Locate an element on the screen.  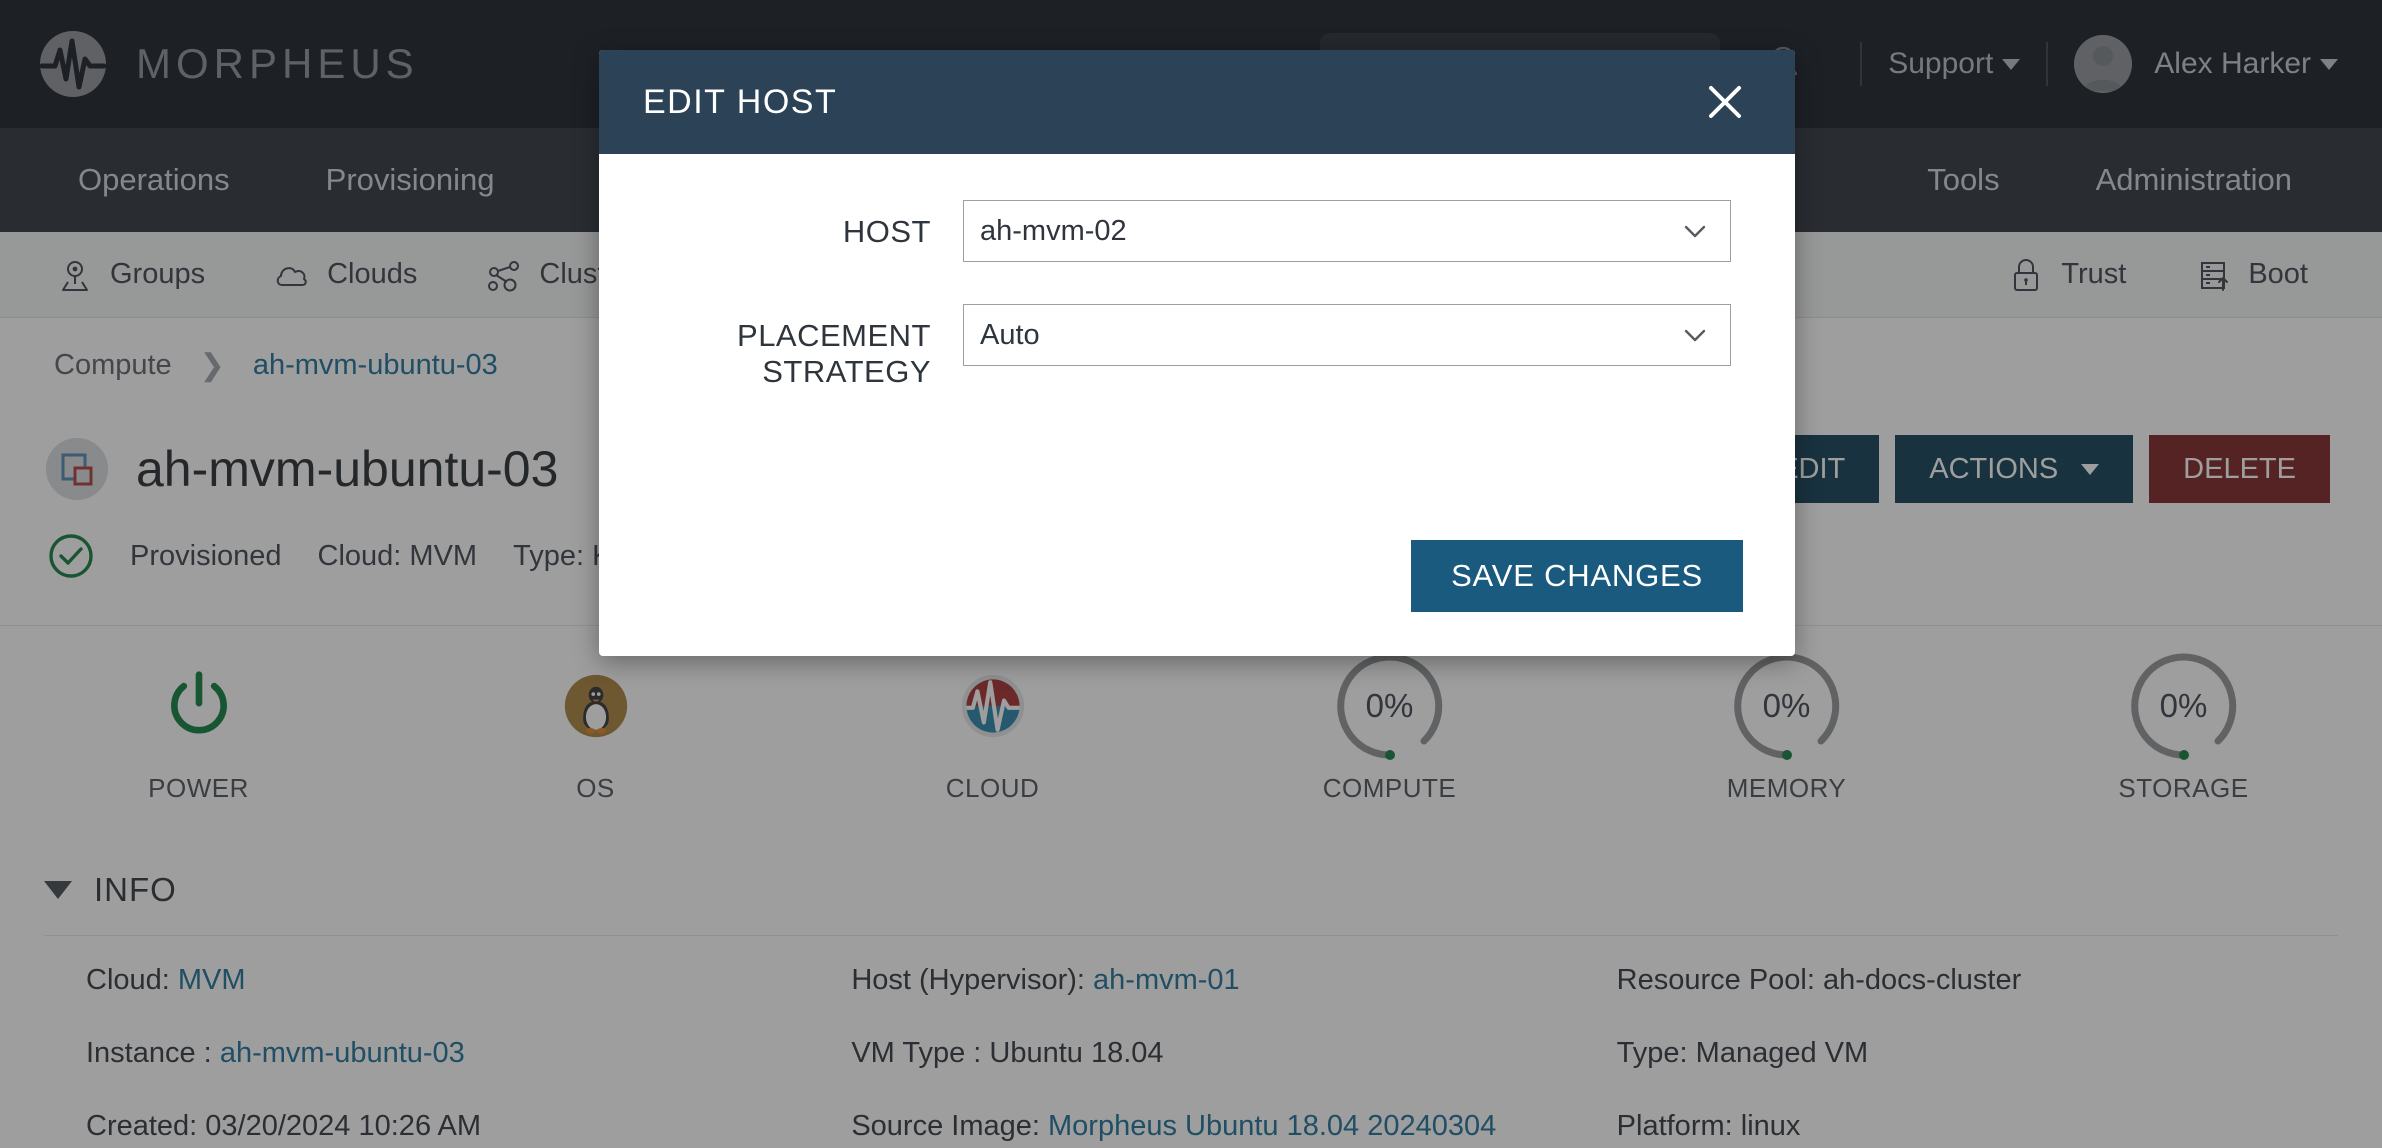
modal-title: EDIT HOST is located at coordinates (740, 101).